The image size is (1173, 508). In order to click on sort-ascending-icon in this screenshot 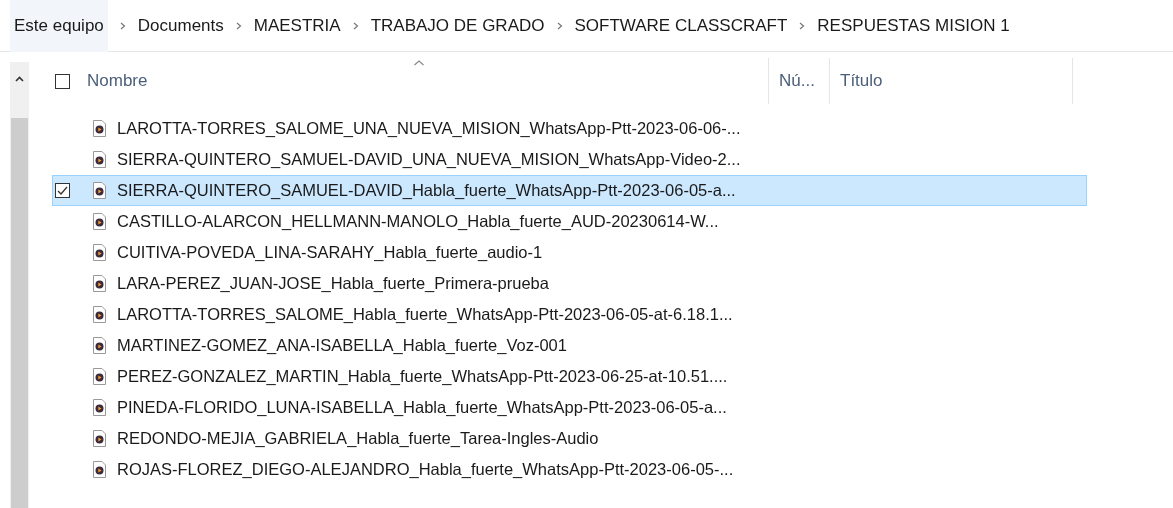, I will do `click(419, 63)`.